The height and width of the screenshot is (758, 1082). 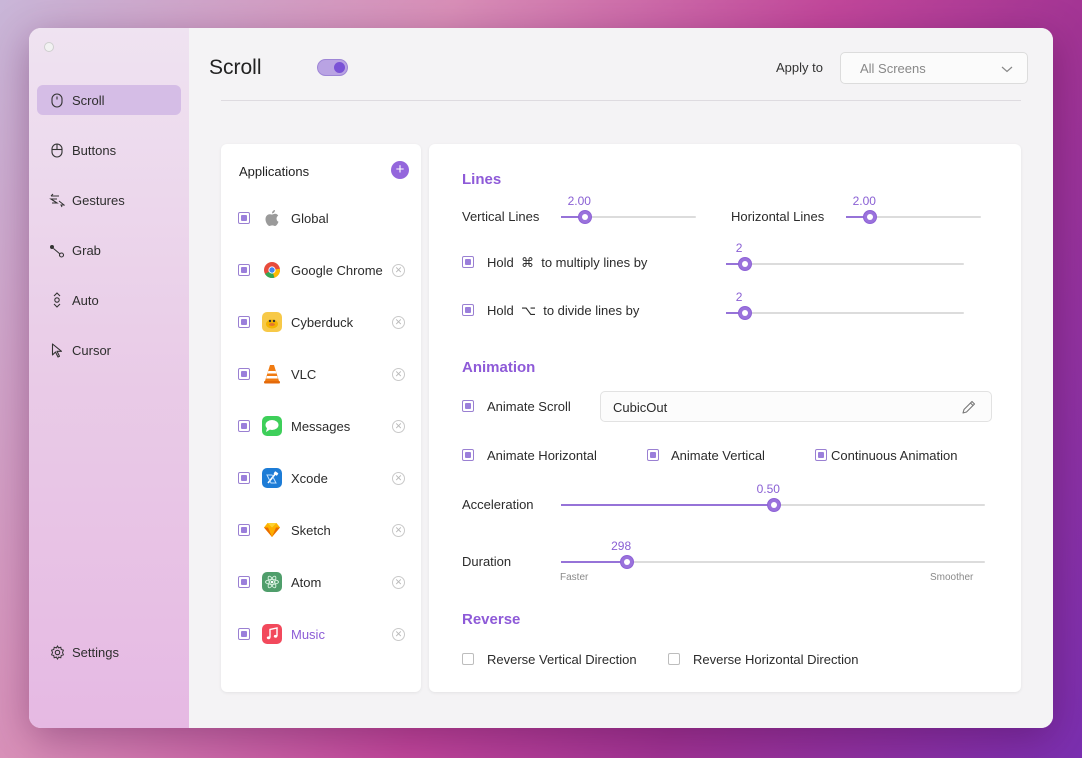 I want to click on chevron-down-icon, so click(x=1007, y=69).